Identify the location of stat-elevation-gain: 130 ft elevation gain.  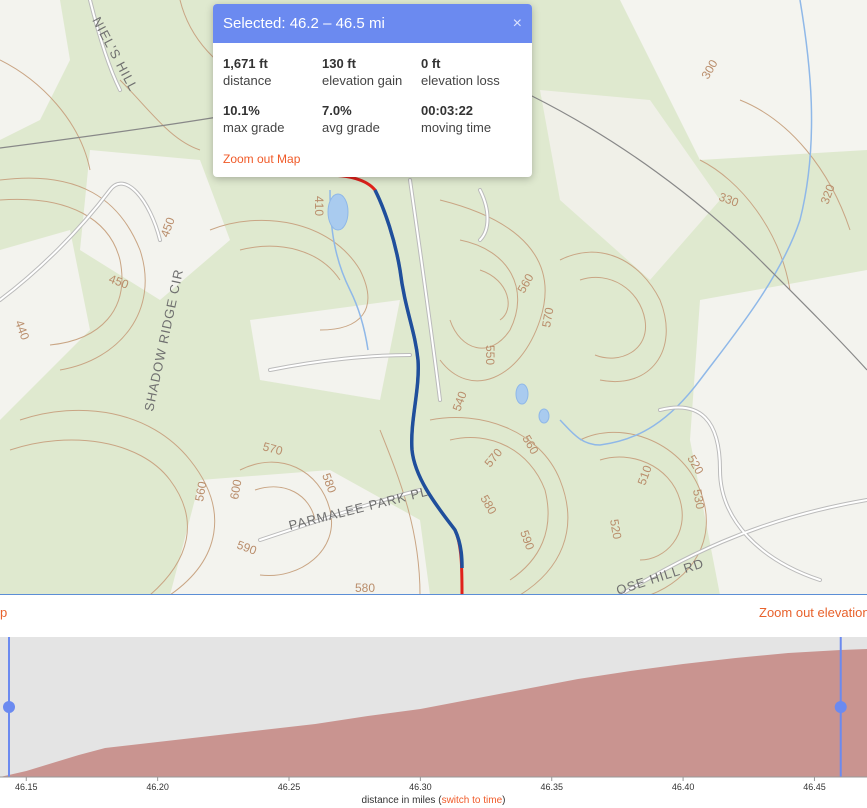
(372, 72).